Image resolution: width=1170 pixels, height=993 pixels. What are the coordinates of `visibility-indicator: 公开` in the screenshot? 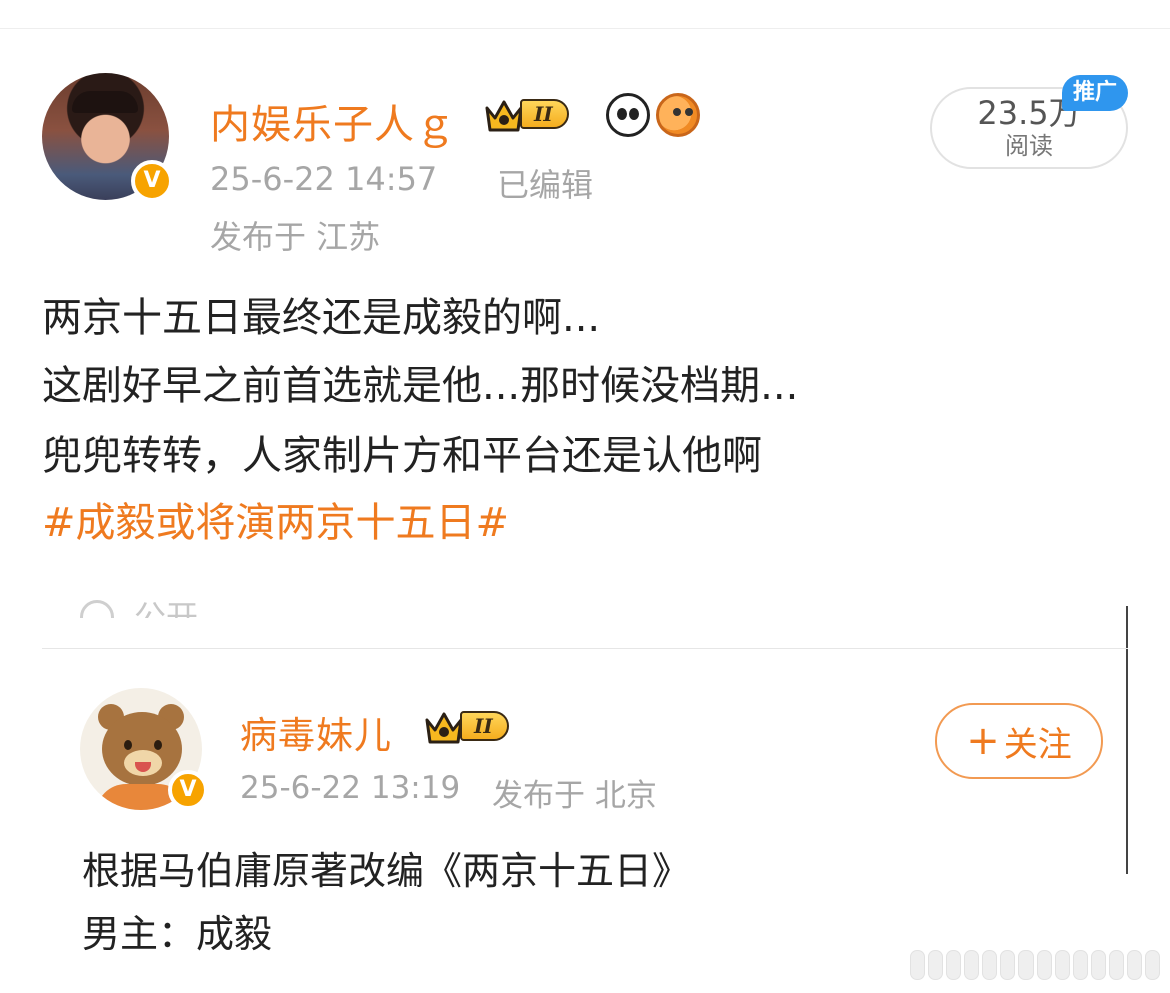 It's located at (139, 604).